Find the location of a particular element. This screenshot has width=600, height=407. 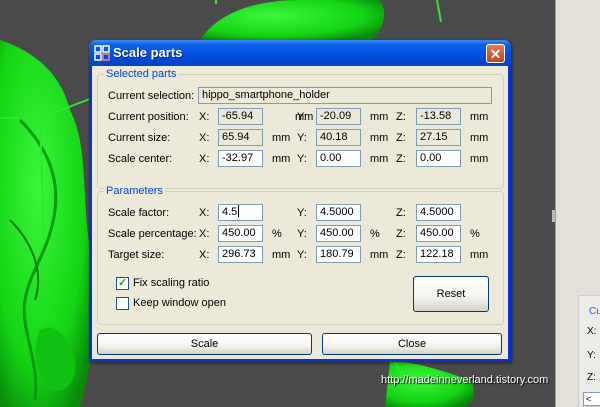

current-selection-field: hippo_smartphone_holder is located at coordinates (345, 95).